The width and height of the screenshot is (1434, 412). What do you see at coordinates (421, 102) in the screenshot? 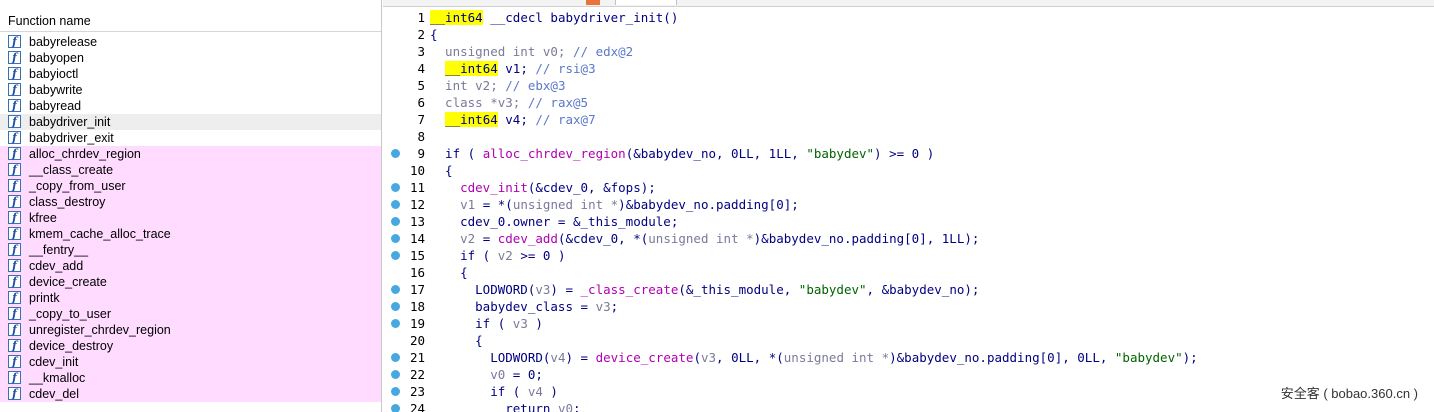
I see `line-number: 6` at bounding box center [421, 102].